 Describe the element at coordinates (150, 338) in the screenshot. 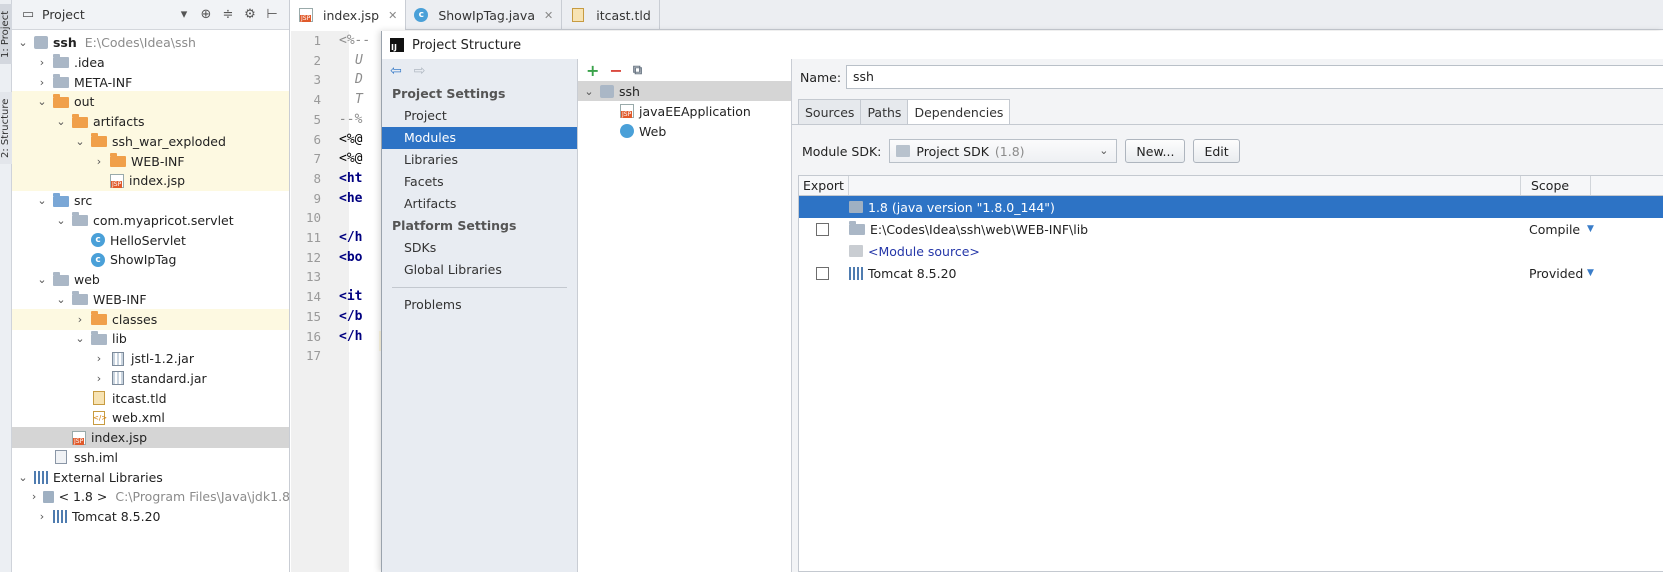

I see `tree-item: ⌄ lib` at that location.